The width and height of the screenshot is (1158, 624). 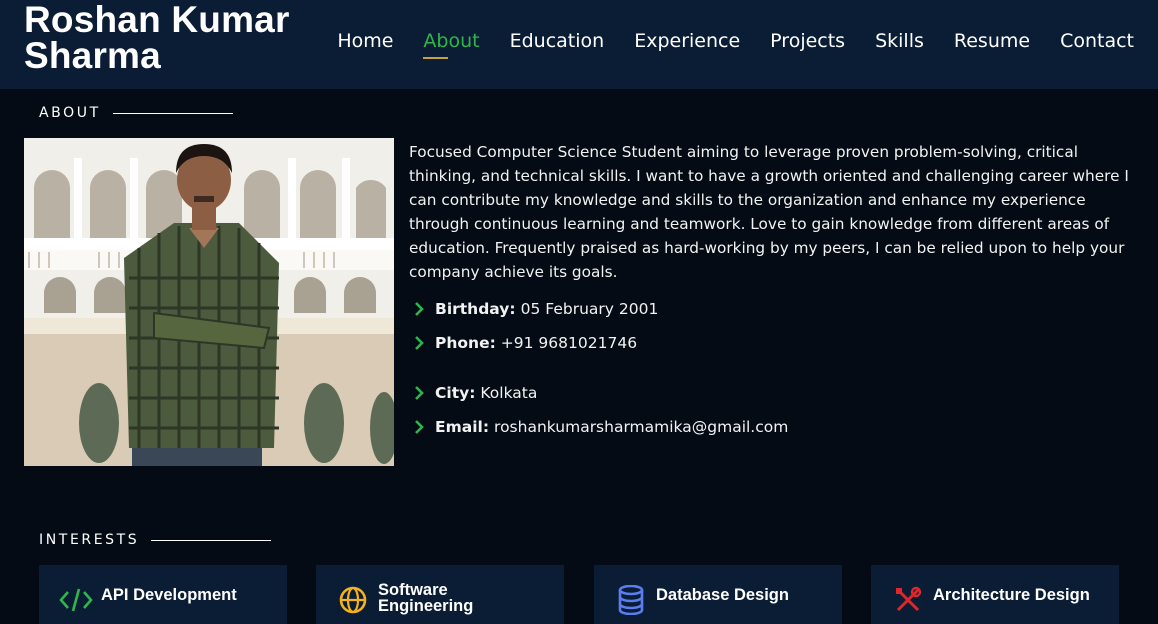 I want to click on interest-card-software: Software Engineering, so click(x=440, y=594).